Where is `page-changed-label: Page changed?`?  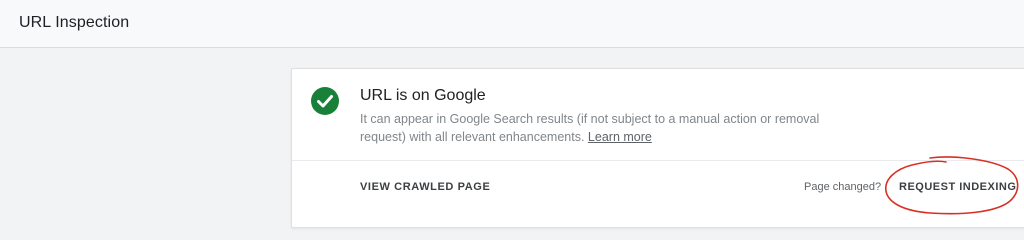
page-changed-label: Page changed? is located at coordinates (843, 187).